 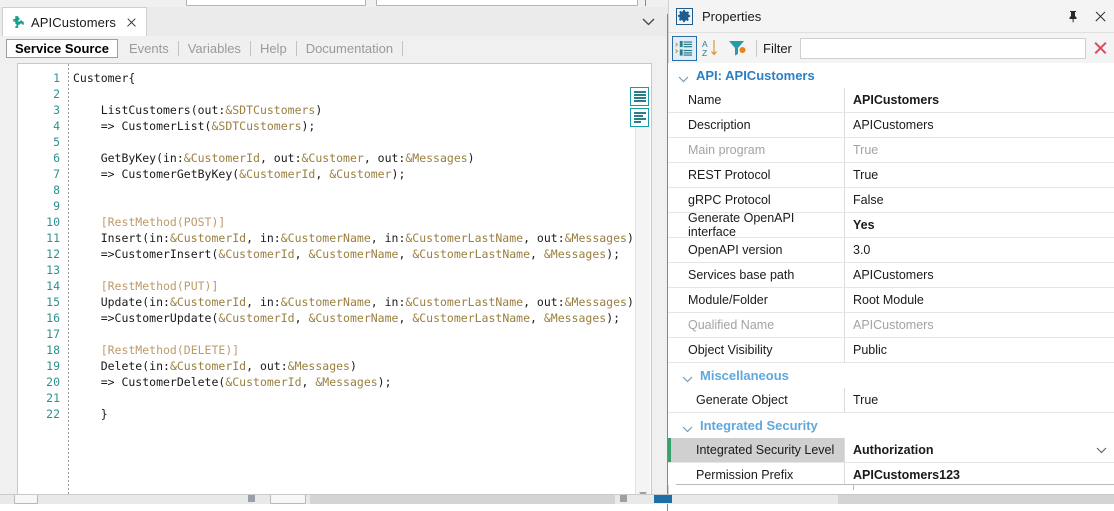 What do you see at coordinates (149, 48) in the screenshot?
I see `tab-events: Events` at bounding box center [149, 48].